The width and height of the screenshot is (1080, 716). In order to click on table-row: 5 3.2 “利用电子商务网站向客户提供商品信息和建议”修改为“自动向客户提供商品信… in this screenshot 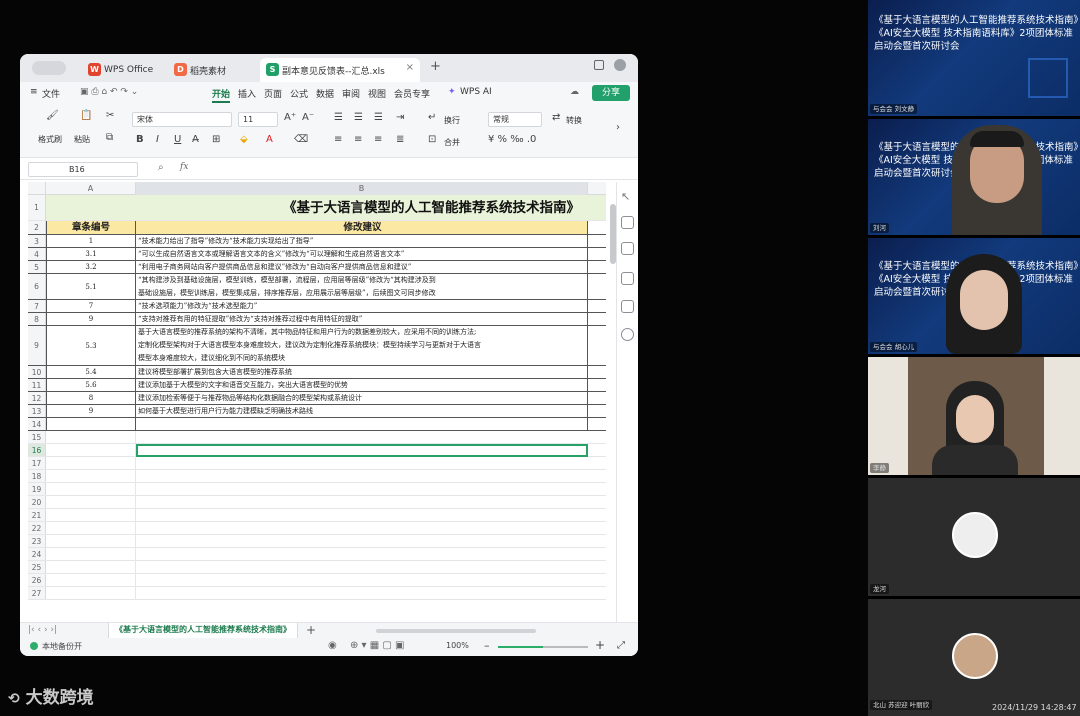, I will do `click(317, 267)`.